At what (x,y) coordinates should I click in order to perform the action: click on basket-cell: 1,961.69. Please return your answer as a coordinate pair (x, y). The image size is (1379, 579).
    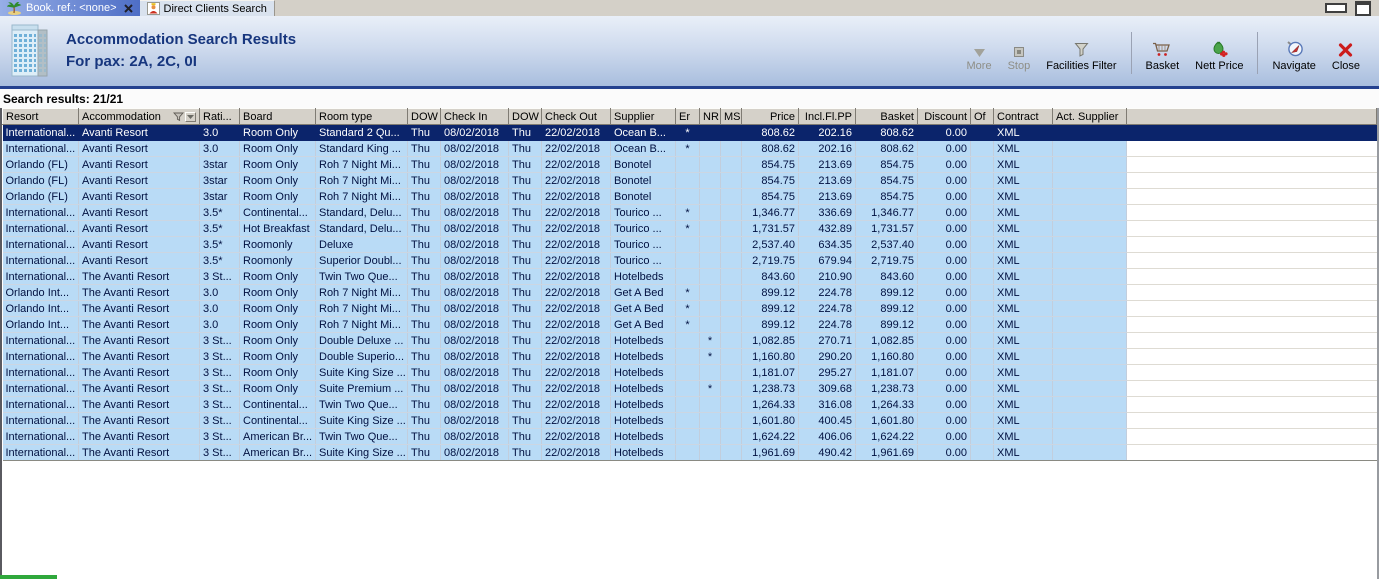
    Looking at the image, I should click on (886, 452).